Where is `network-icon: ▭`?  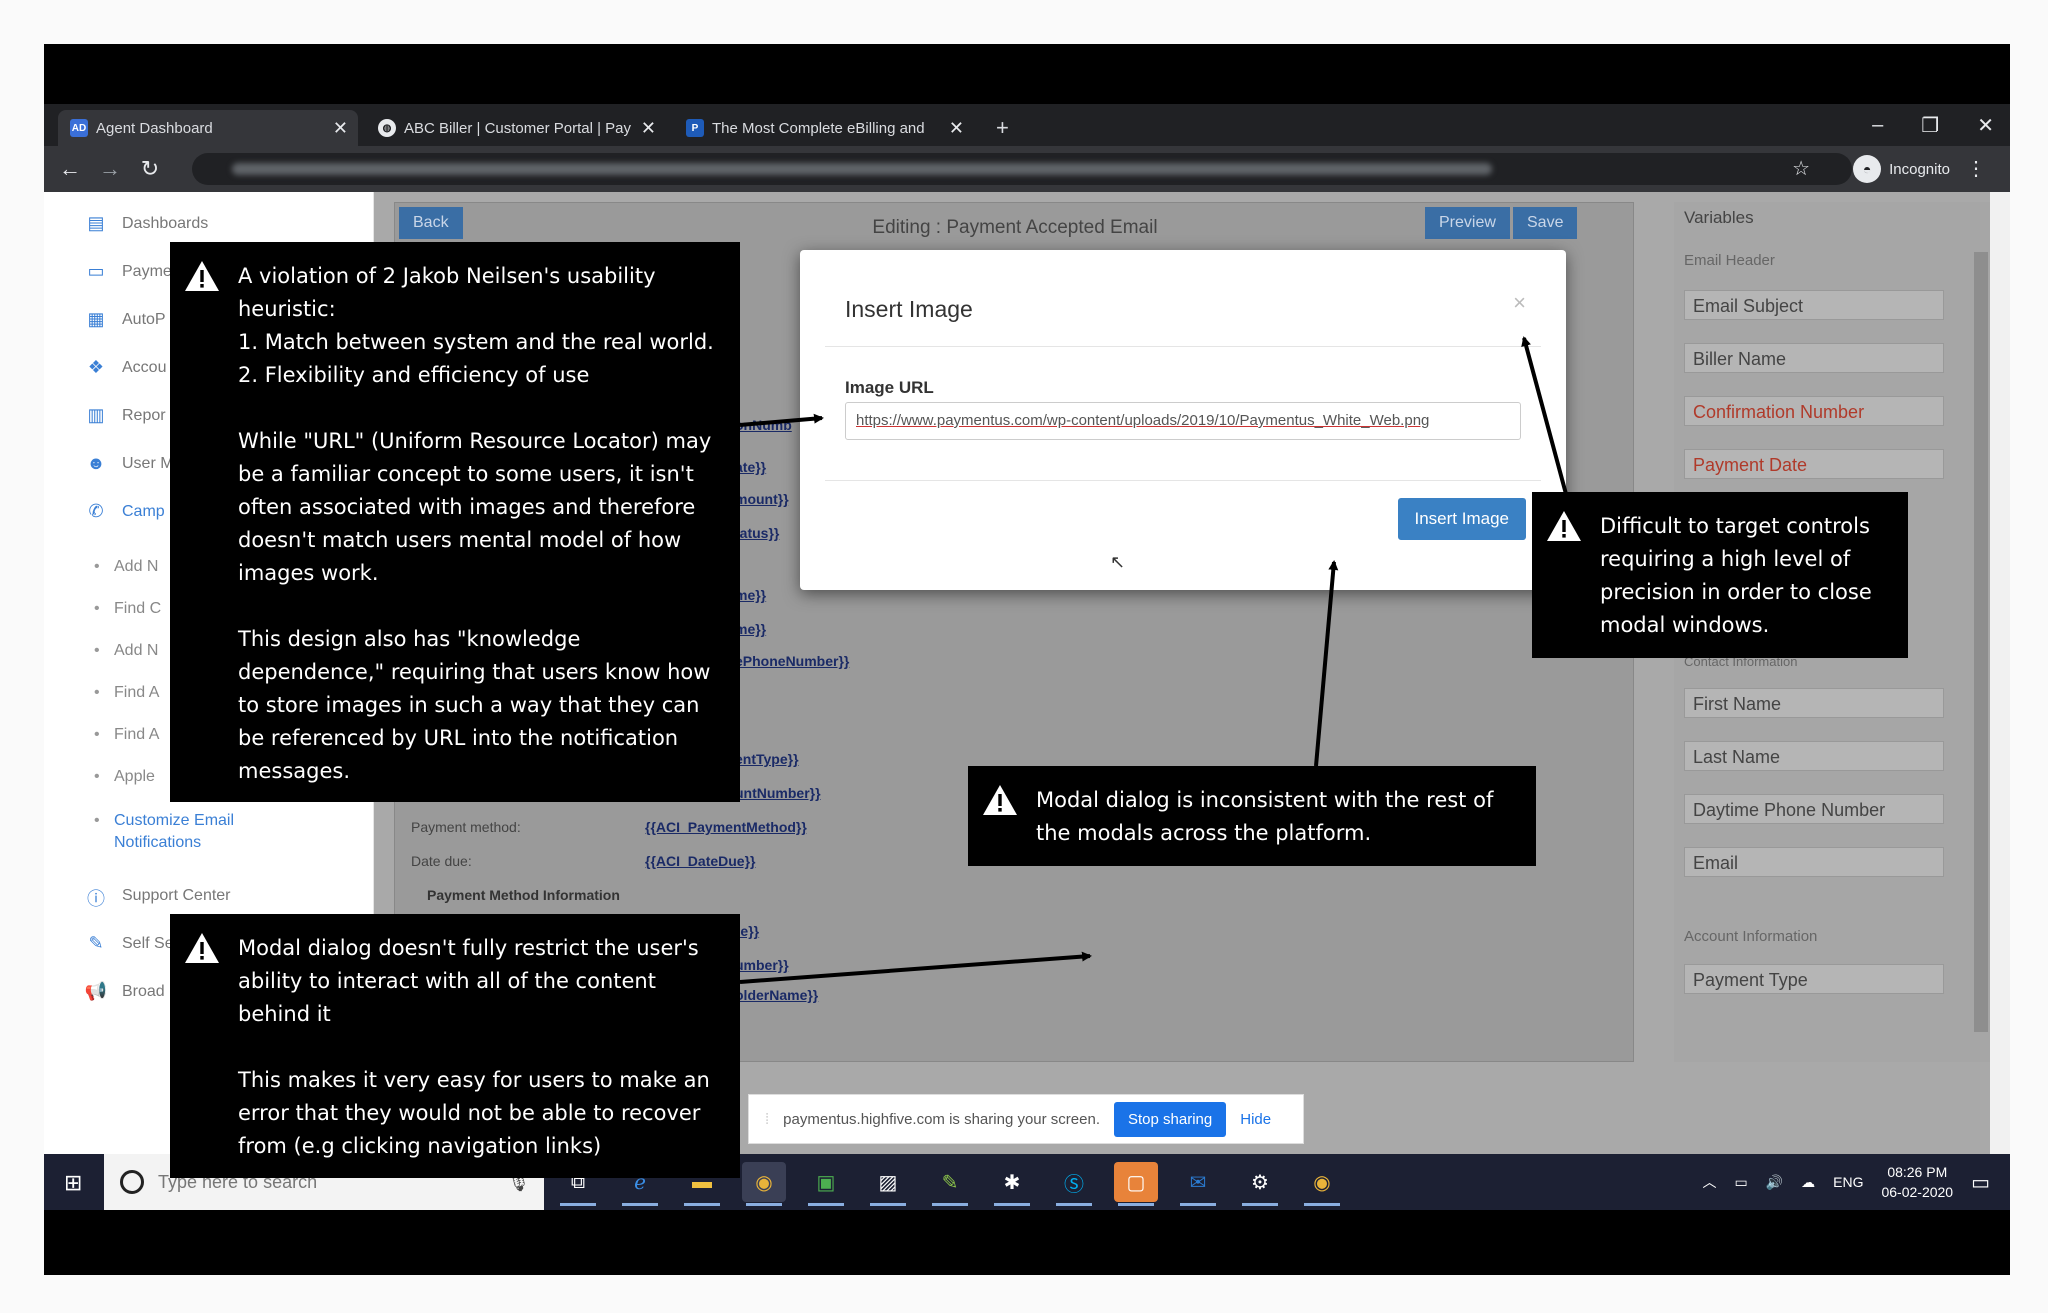
network-icon: ▭ is located at coordinates (1740, 1182).